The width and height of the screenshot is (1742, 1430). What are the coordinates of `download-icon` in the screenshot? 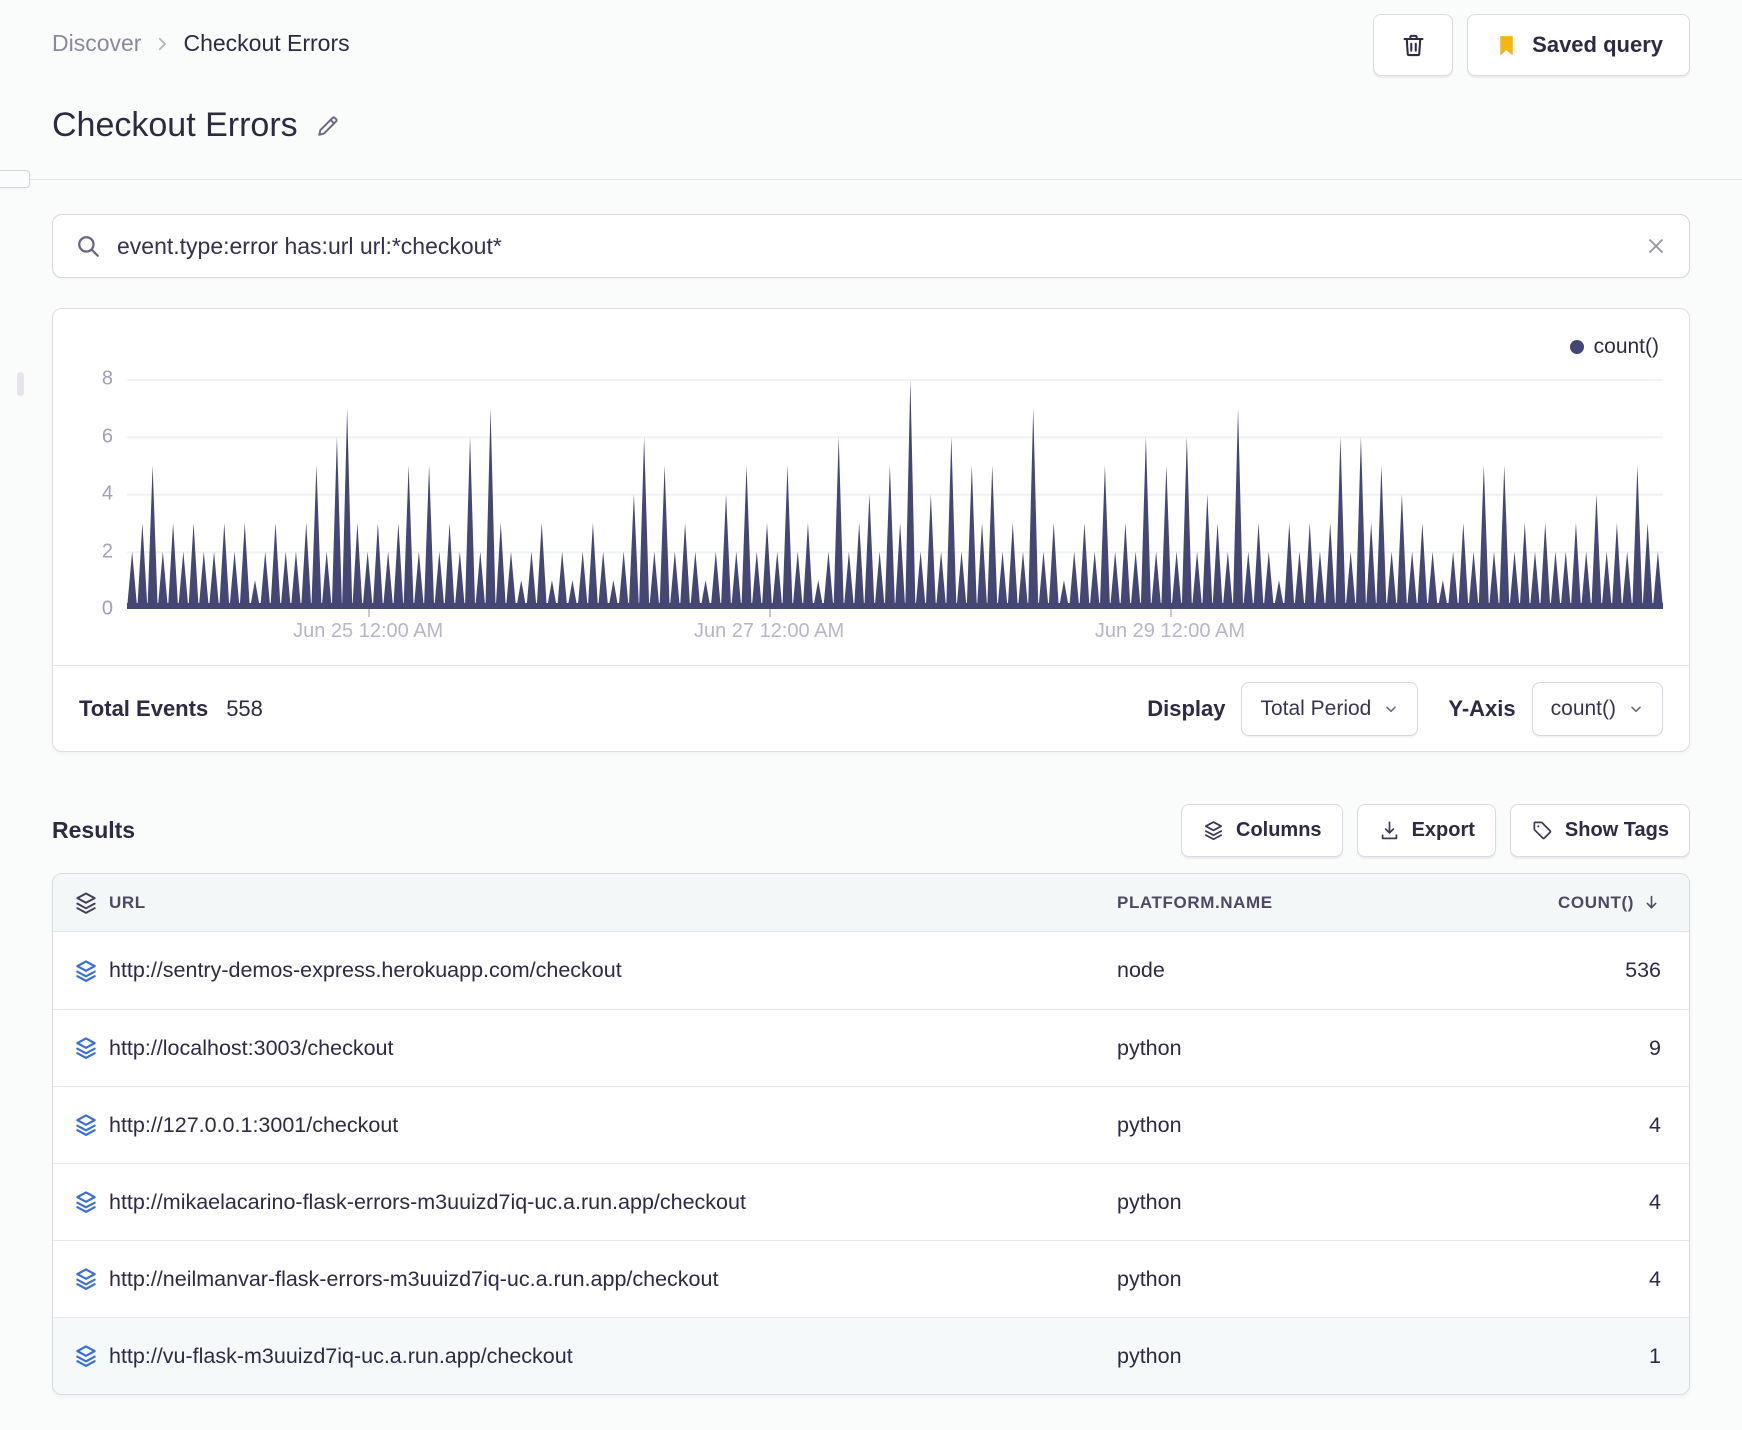 It's located at (1389, 830).